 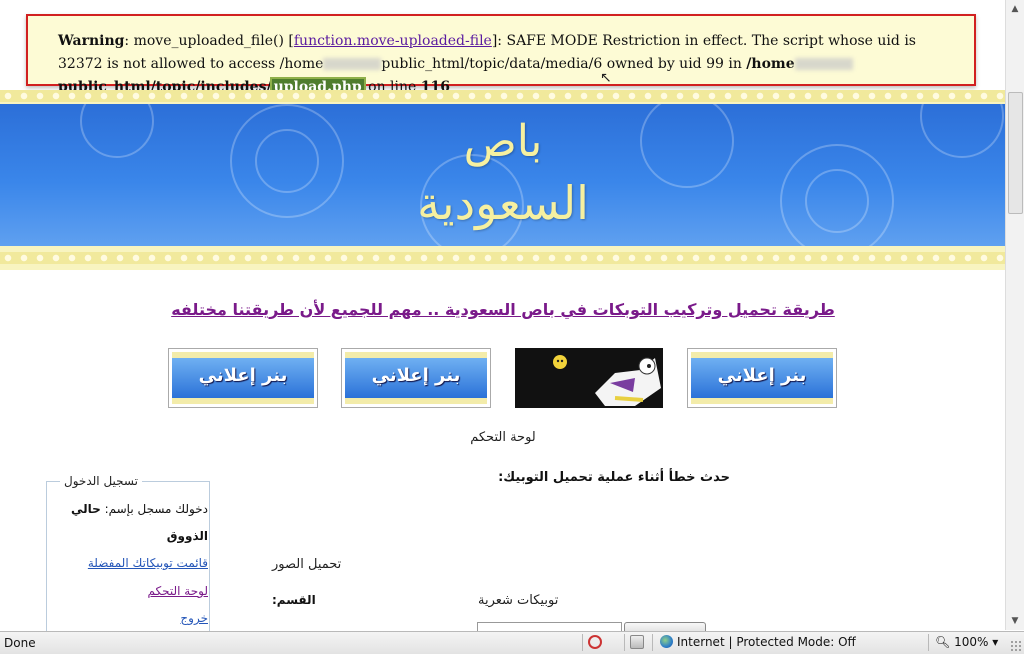 I want to click on cartoon-ad-image, so click(x=589, y=378).